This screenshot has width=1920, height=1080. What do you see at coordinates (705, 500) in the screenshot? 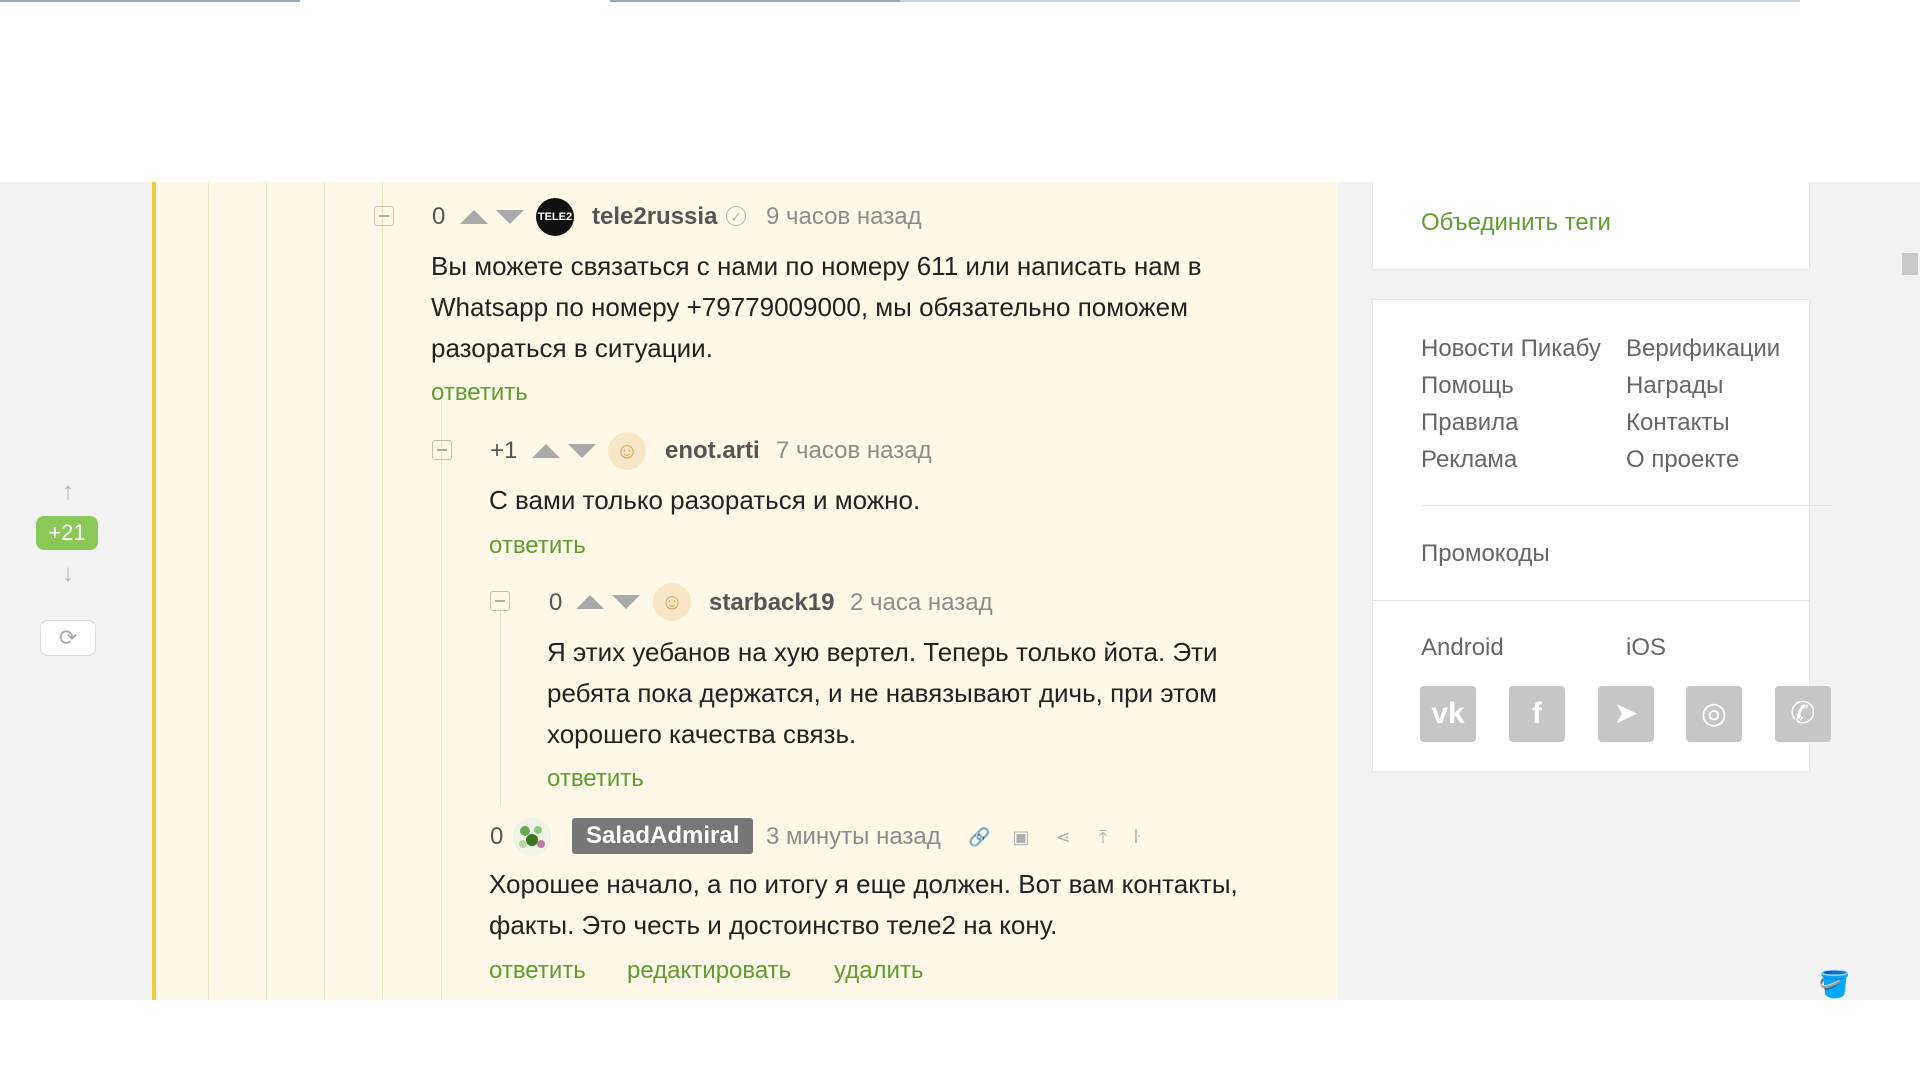
I see `comment-line: С вами только разораться и можно.` at bounding box center [705, 500].